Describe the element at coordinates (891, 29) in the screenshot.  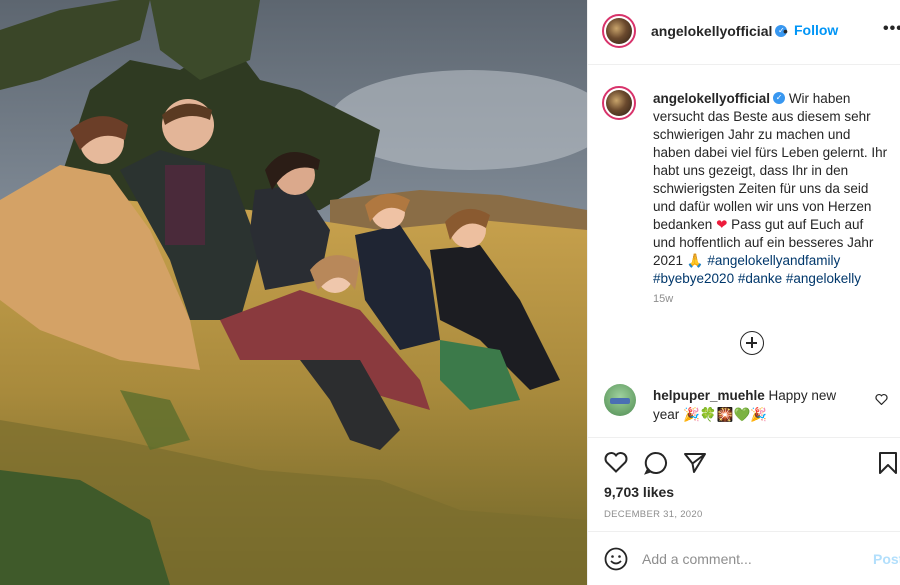
I see `more-options-icon: •••` at that location.